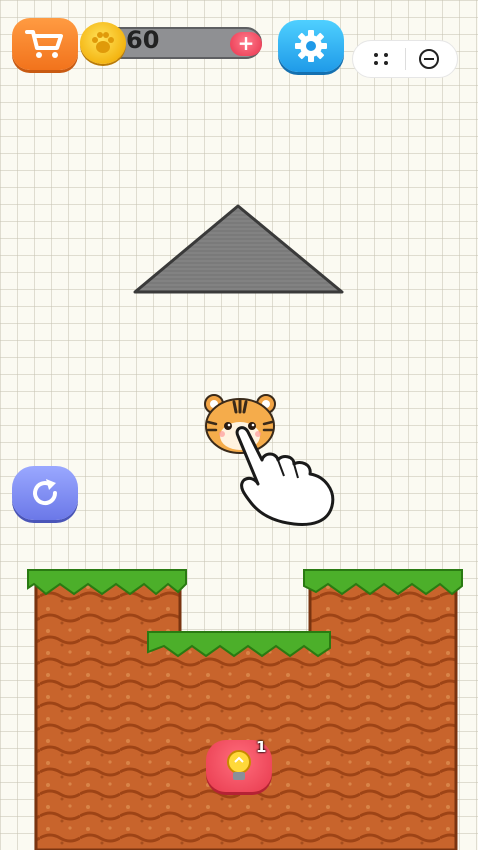 The width and height of the screenshot is (478, 850). What do you see at coordinates (143, 40) in the screenshot?
I see `coin-count: 60` at bounding box center [143, 40].